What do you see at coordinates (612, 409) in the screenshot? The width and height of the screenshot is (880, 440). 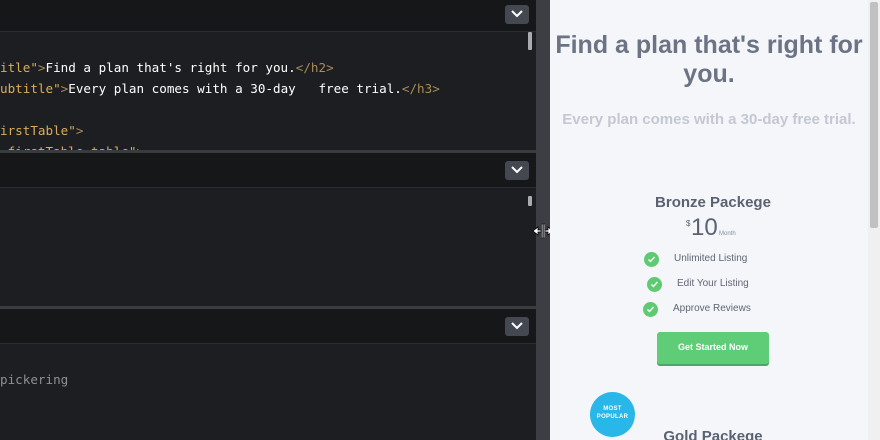 I see `badge-line: MOST` at bounding box center [612, 409].